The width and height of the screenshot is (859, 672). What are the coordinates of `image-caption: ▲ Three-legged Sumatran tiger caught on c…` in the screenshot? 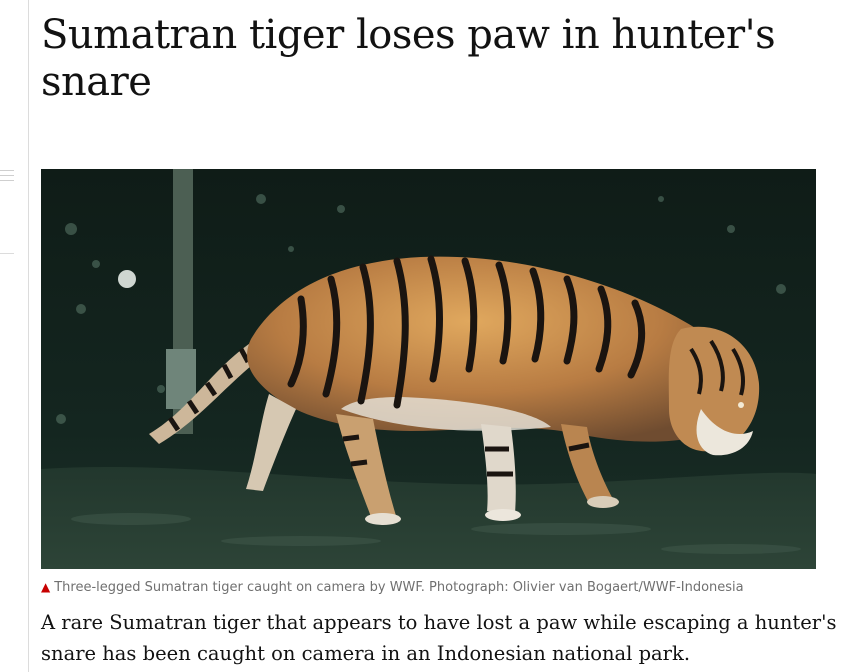 It's located at (441, 587).